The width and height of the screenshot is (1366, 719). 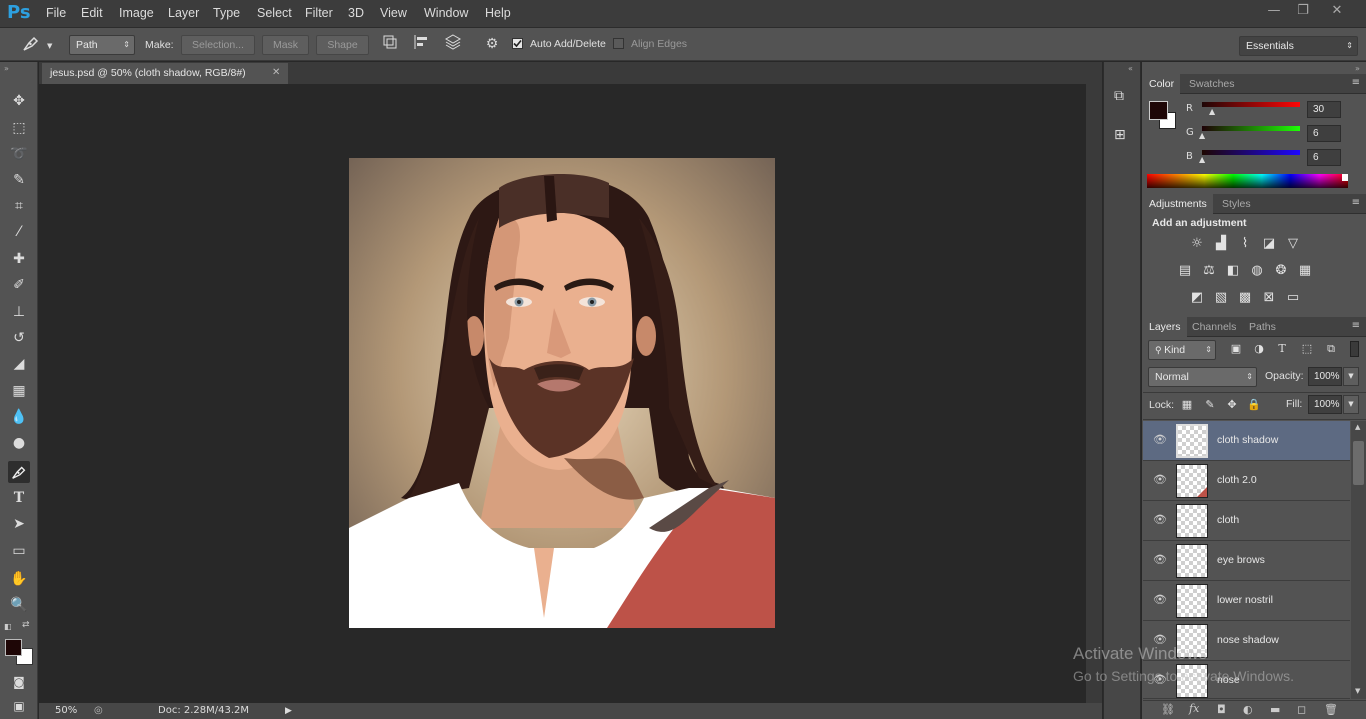 What do you see at coordinates (19, 682) in the screenshot?
I see `quick-mask-icon: ◙` at bounding box center [19, 682].